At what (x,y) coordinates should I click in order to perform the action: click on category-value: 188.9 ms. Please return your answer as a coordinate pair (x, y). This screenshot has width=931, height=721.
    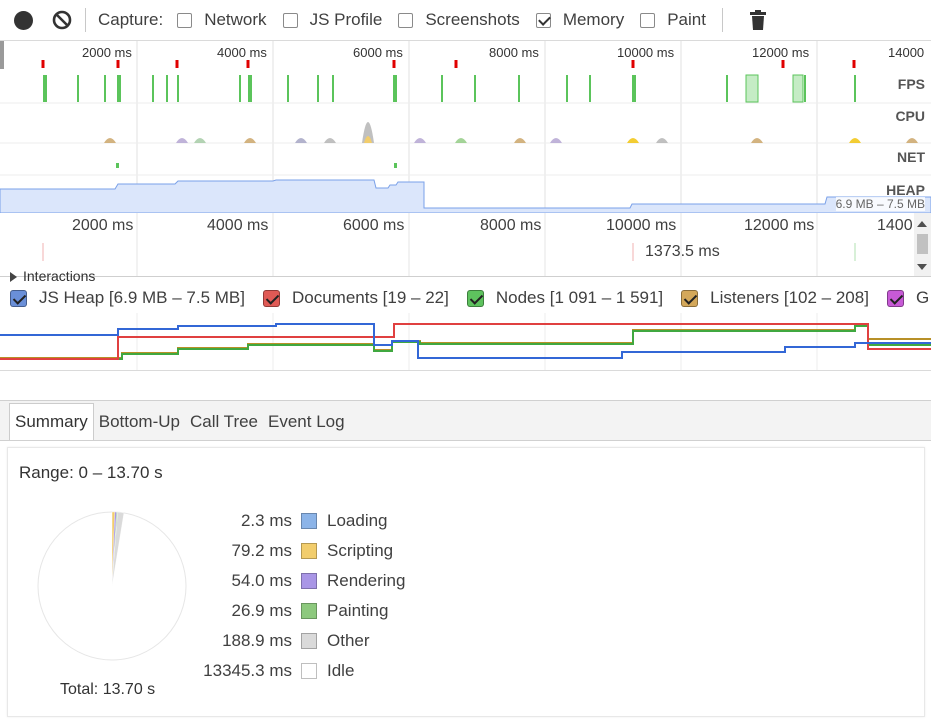
    Looking at the image, I should click on (257, 640).